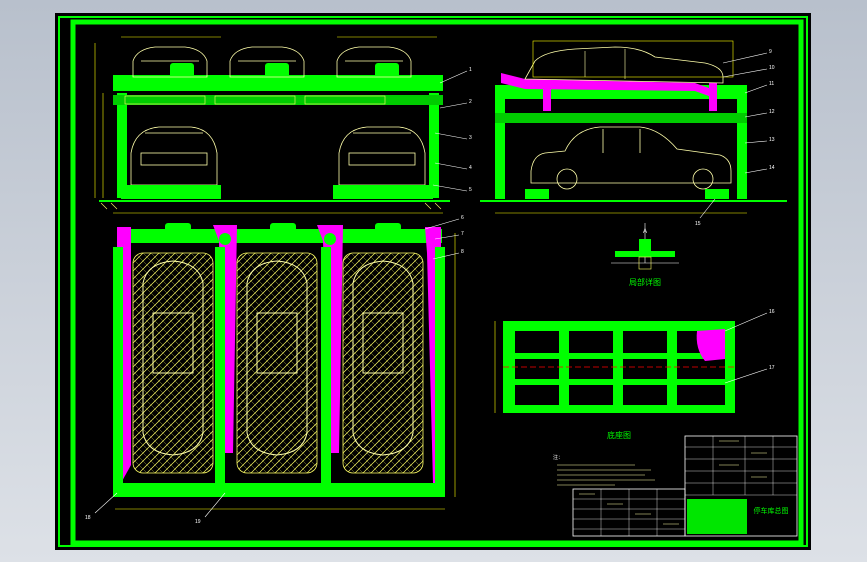  Describe the element at coordinates (281, 125) in the screenshot. I see `front-elevation-view` at that location.